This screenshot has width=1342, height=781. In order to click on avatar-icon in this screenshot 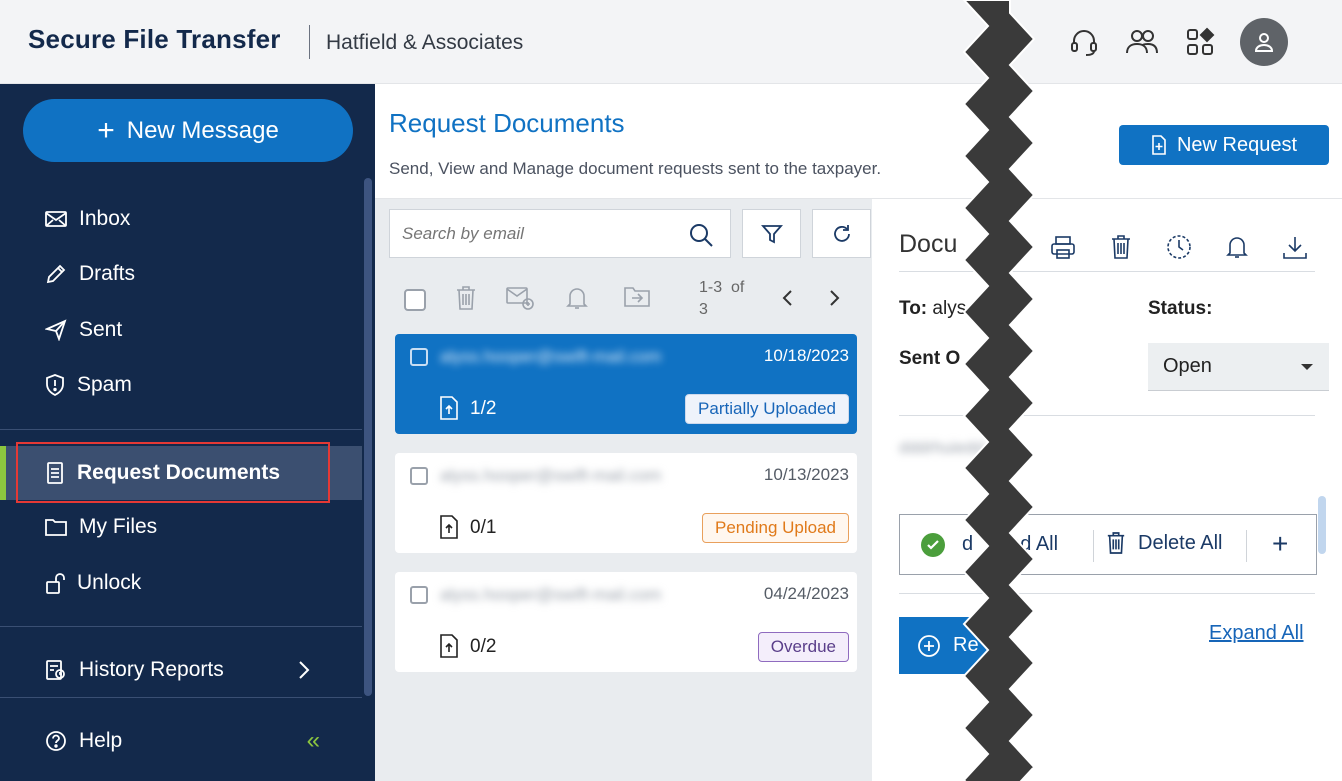, I will do `click(1264, 42)`.